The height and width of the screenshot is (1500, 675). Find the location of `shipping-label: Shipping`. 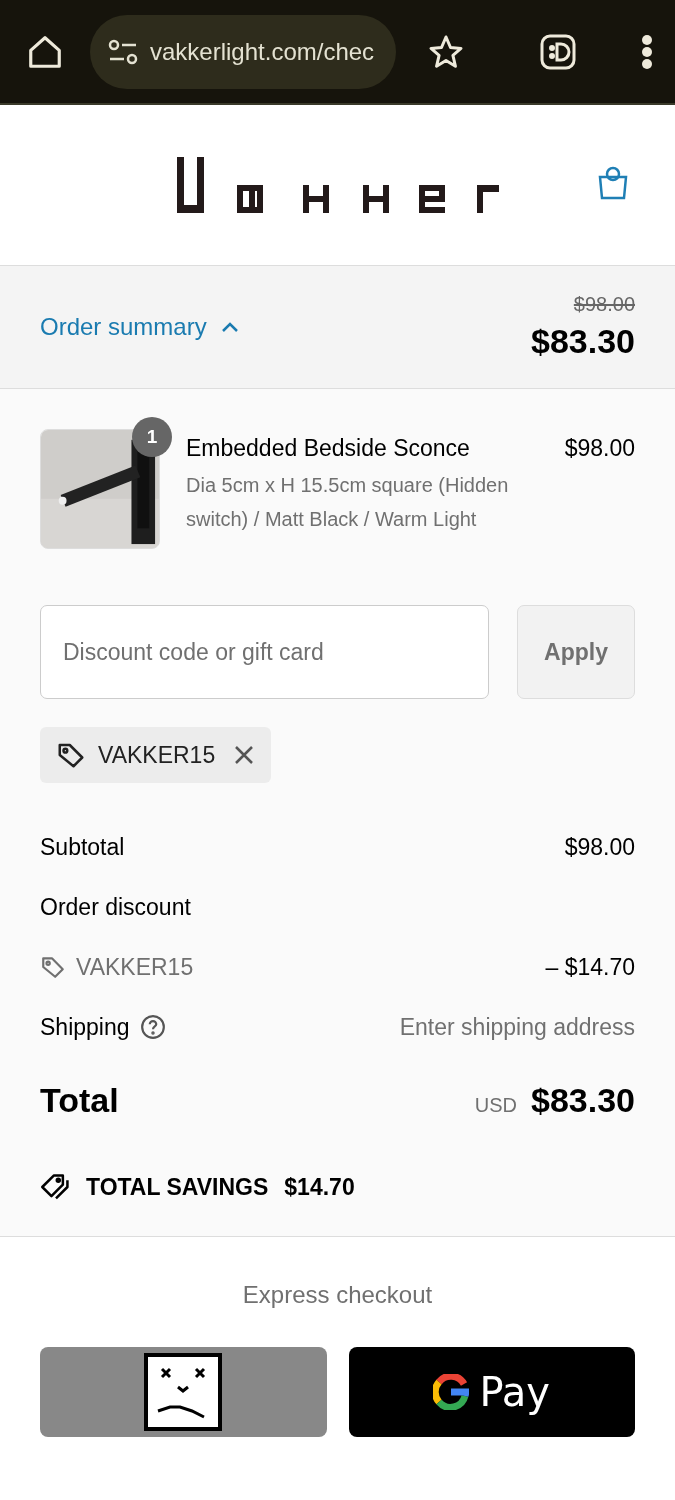

shipping-label: Shipping is located at coordinates (85, 1027).